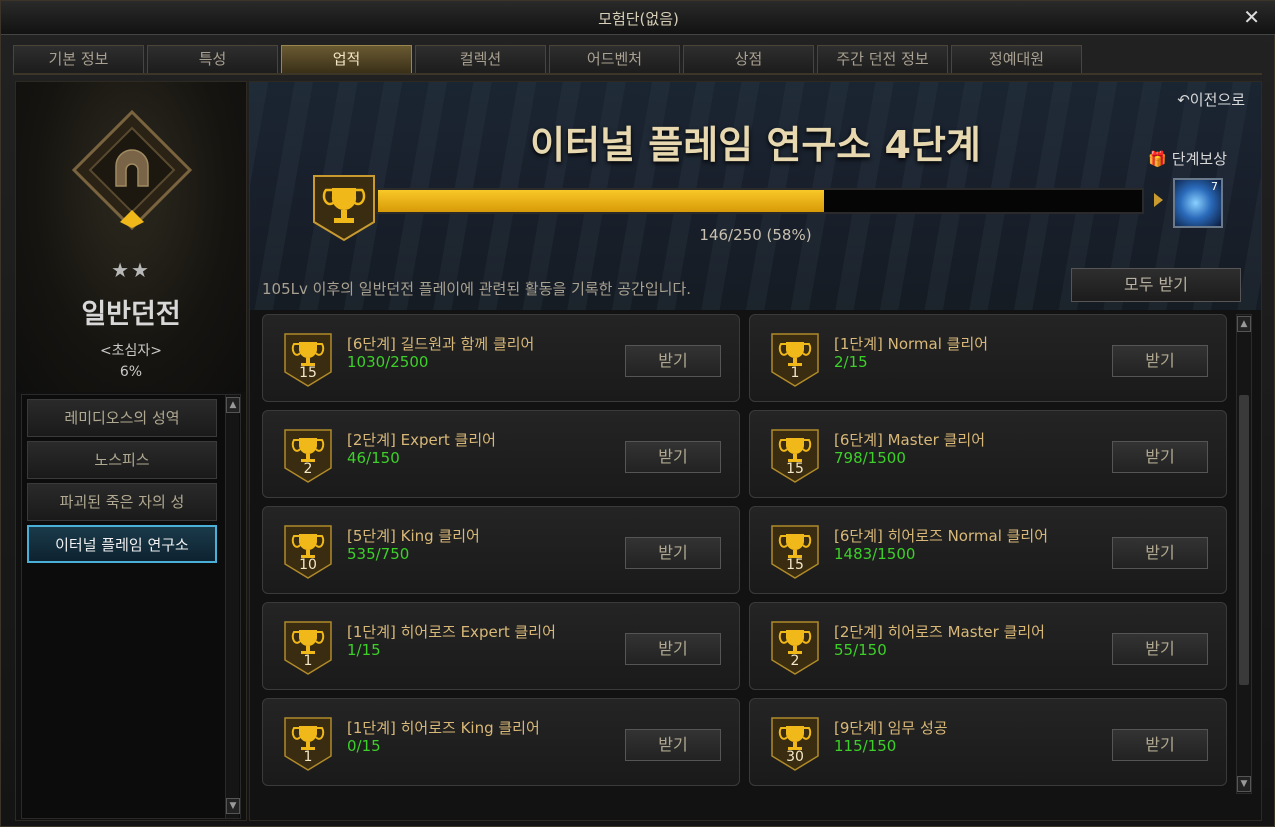 Image resolution: width=1275 pixels, height=827 pixels. I want to click on achievement-title: [1단계] 히어로즈 Expert 클리어, so click(451, 632).